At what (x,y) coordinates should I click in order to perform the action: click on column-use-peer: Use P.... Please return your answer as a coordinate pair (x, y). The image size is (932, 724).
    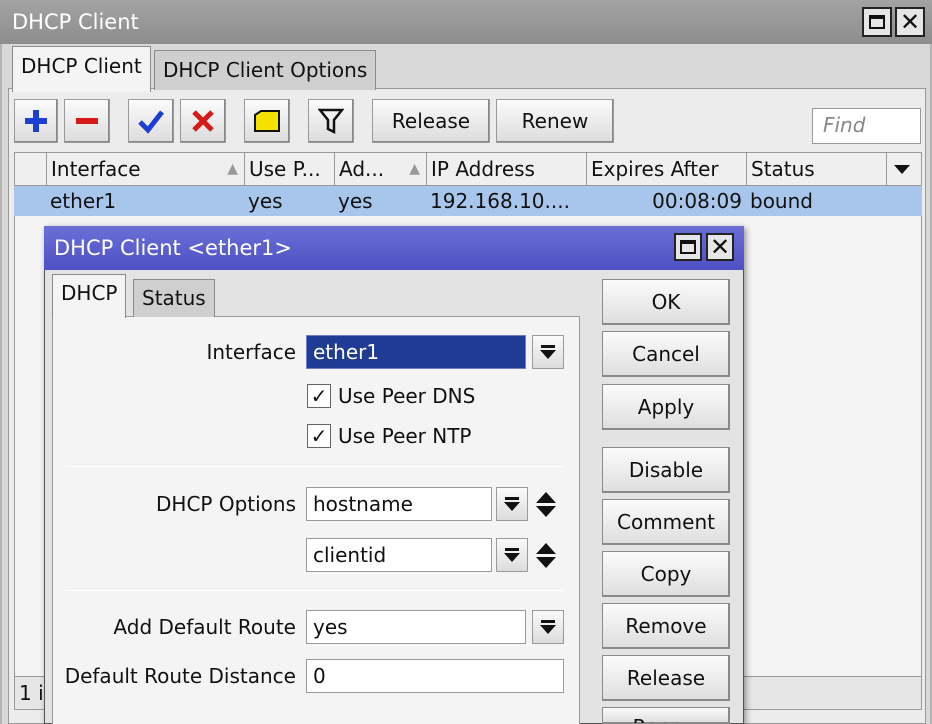
    Looking at the image, I should click on (290, 169).